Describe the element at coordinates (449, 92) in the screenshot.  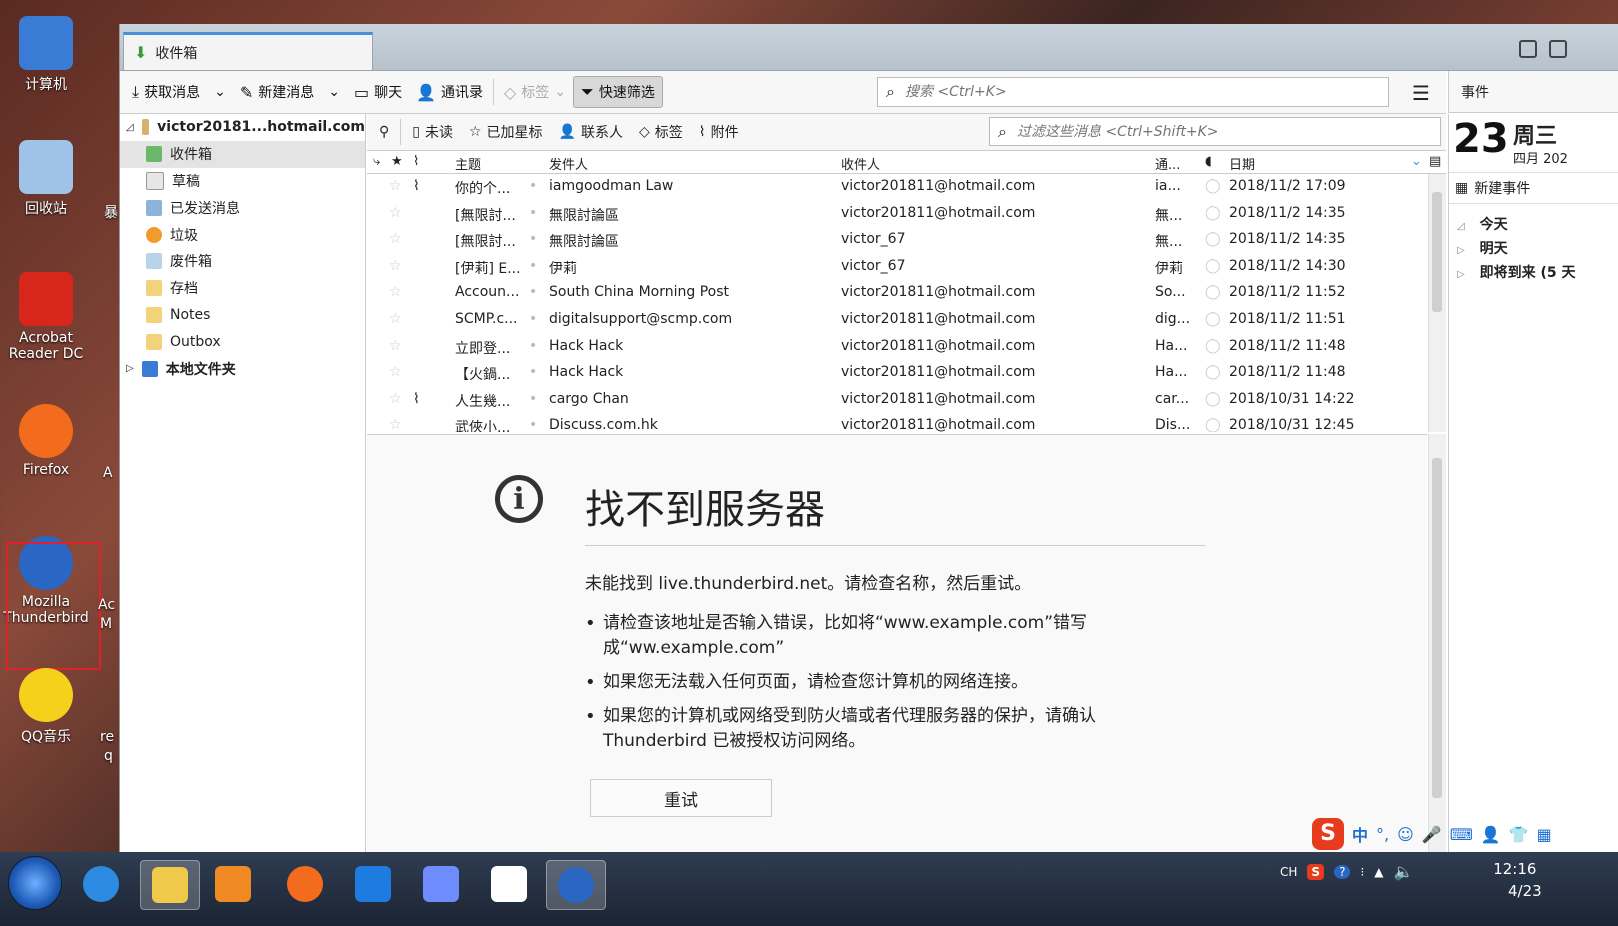
I see `address-book-button: 👤 通讯录` at that location.